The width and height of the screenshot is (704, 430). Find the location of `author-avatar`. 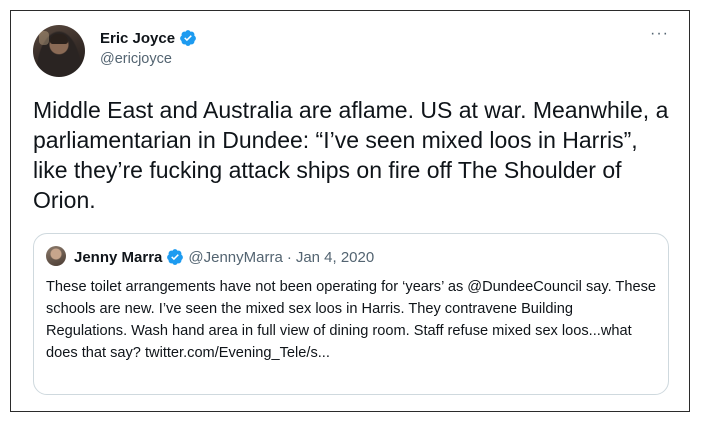

author-avatar is located at coordinates (59, 51).